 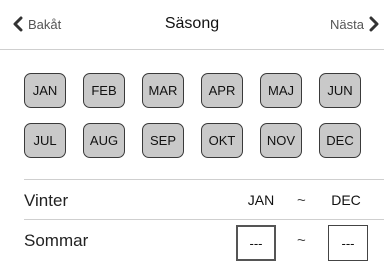 I want to click on season-start-value: JAN, so click(x=261, y=200).